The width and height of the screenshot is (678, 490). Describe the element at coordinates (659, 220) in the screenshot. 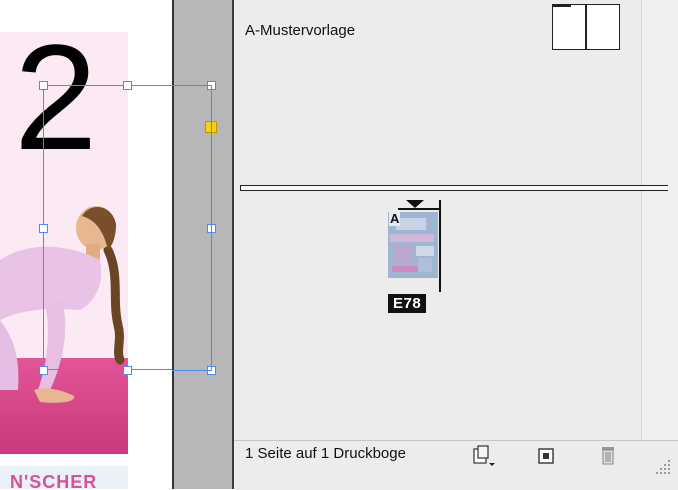

I see `panel-scroll-area` at that location.